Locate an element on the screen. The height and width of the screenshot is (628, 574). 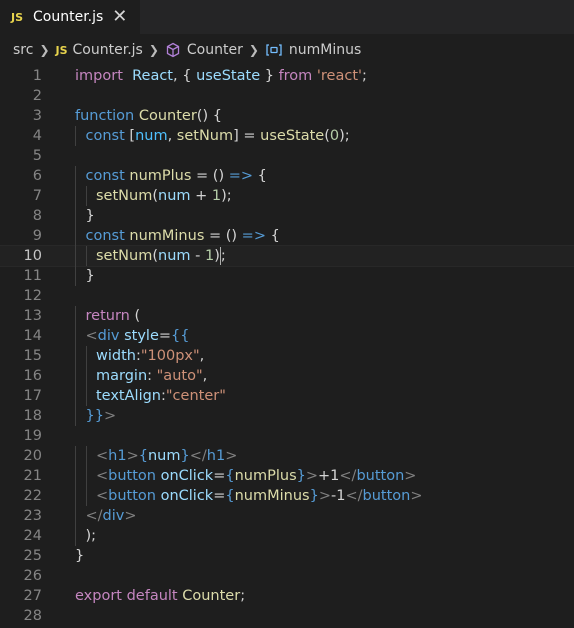
code-token: { is located at coordinates (143, 456).